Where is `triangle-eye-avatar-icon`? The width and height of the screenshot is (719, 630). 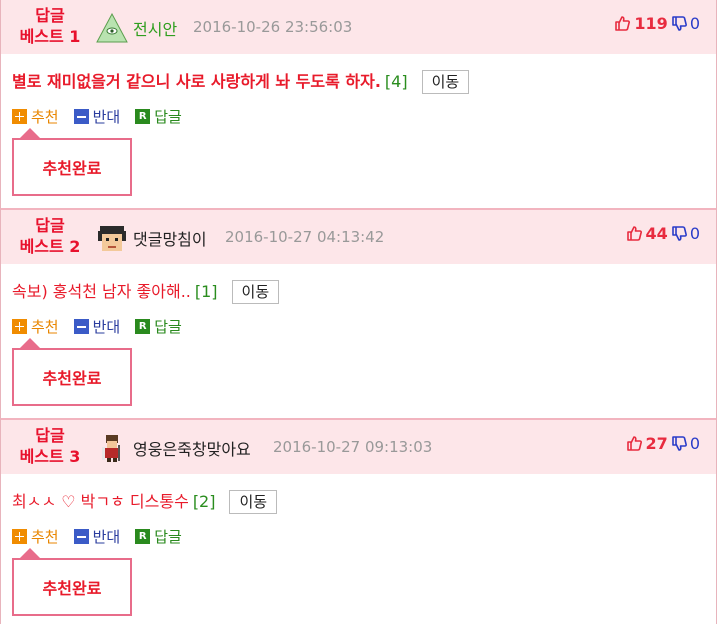
triangle-eye-avatar-icon is located at coordinates (112, 28).